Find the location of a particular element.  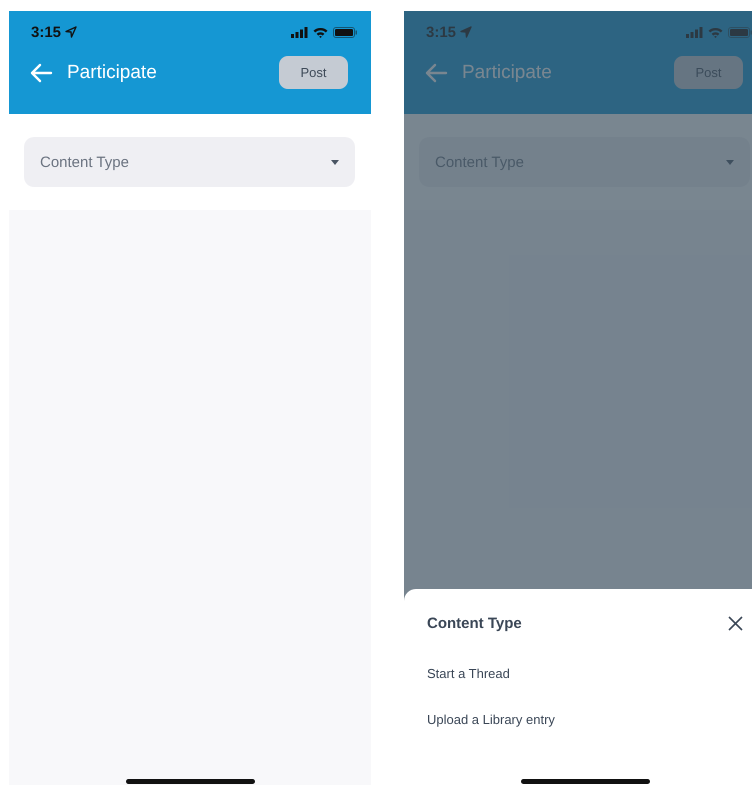

content-type-dropdown: Content Type is located at coordinates (189, 162).